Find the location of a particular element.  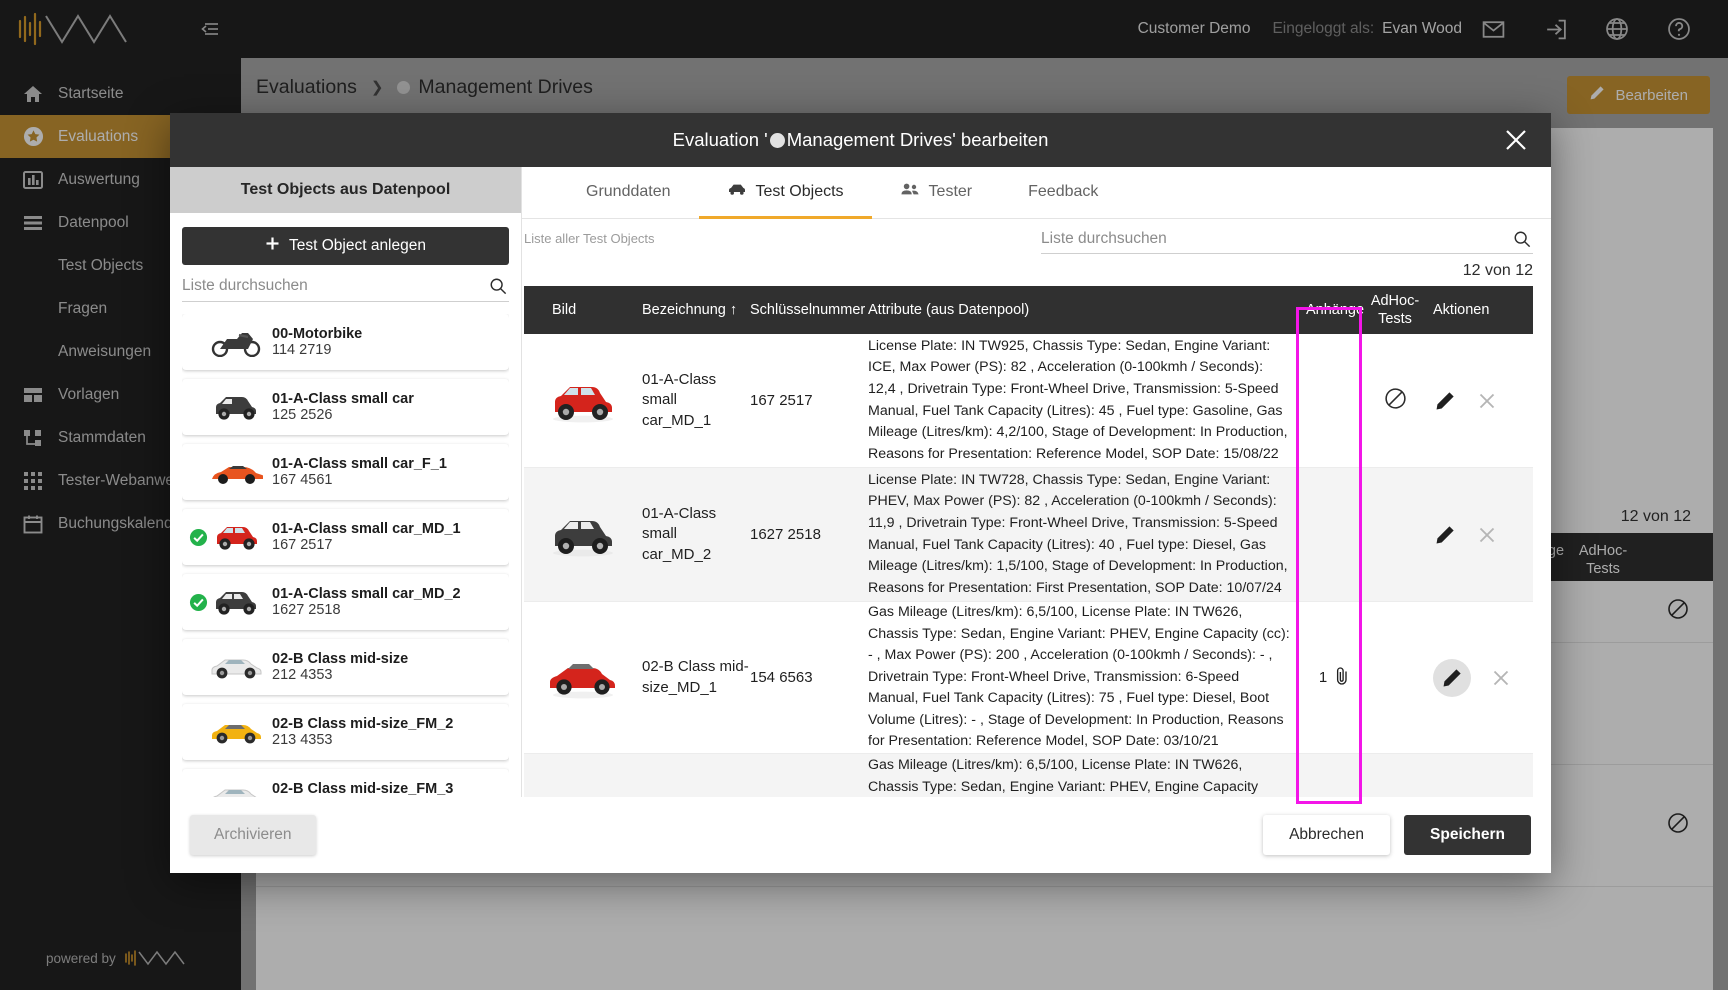

list-item: 01-A-Class small car_F_1 167 4561 is located at coordinates (345, 472).